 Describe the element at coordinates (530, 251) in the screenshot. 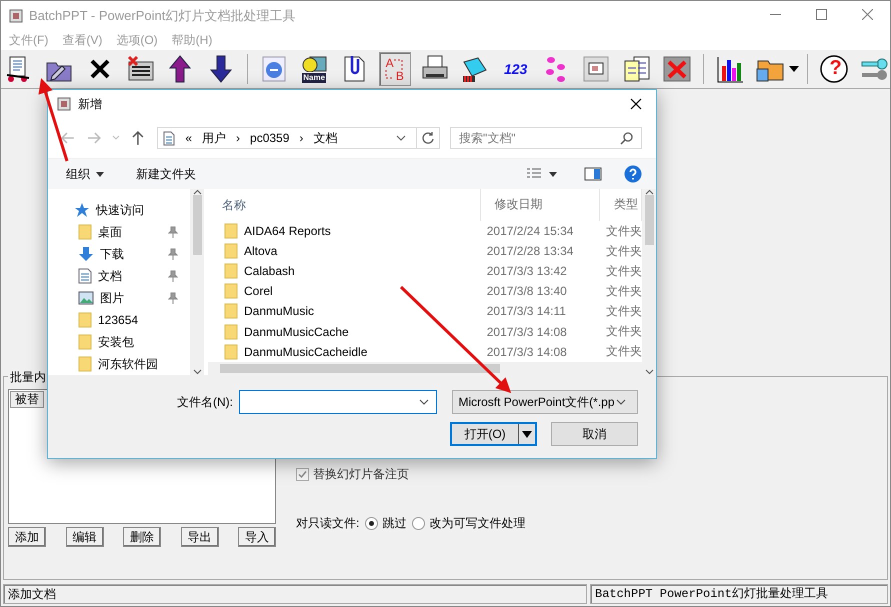

I see `file-date: 2017/2/28 13:34` at that location.